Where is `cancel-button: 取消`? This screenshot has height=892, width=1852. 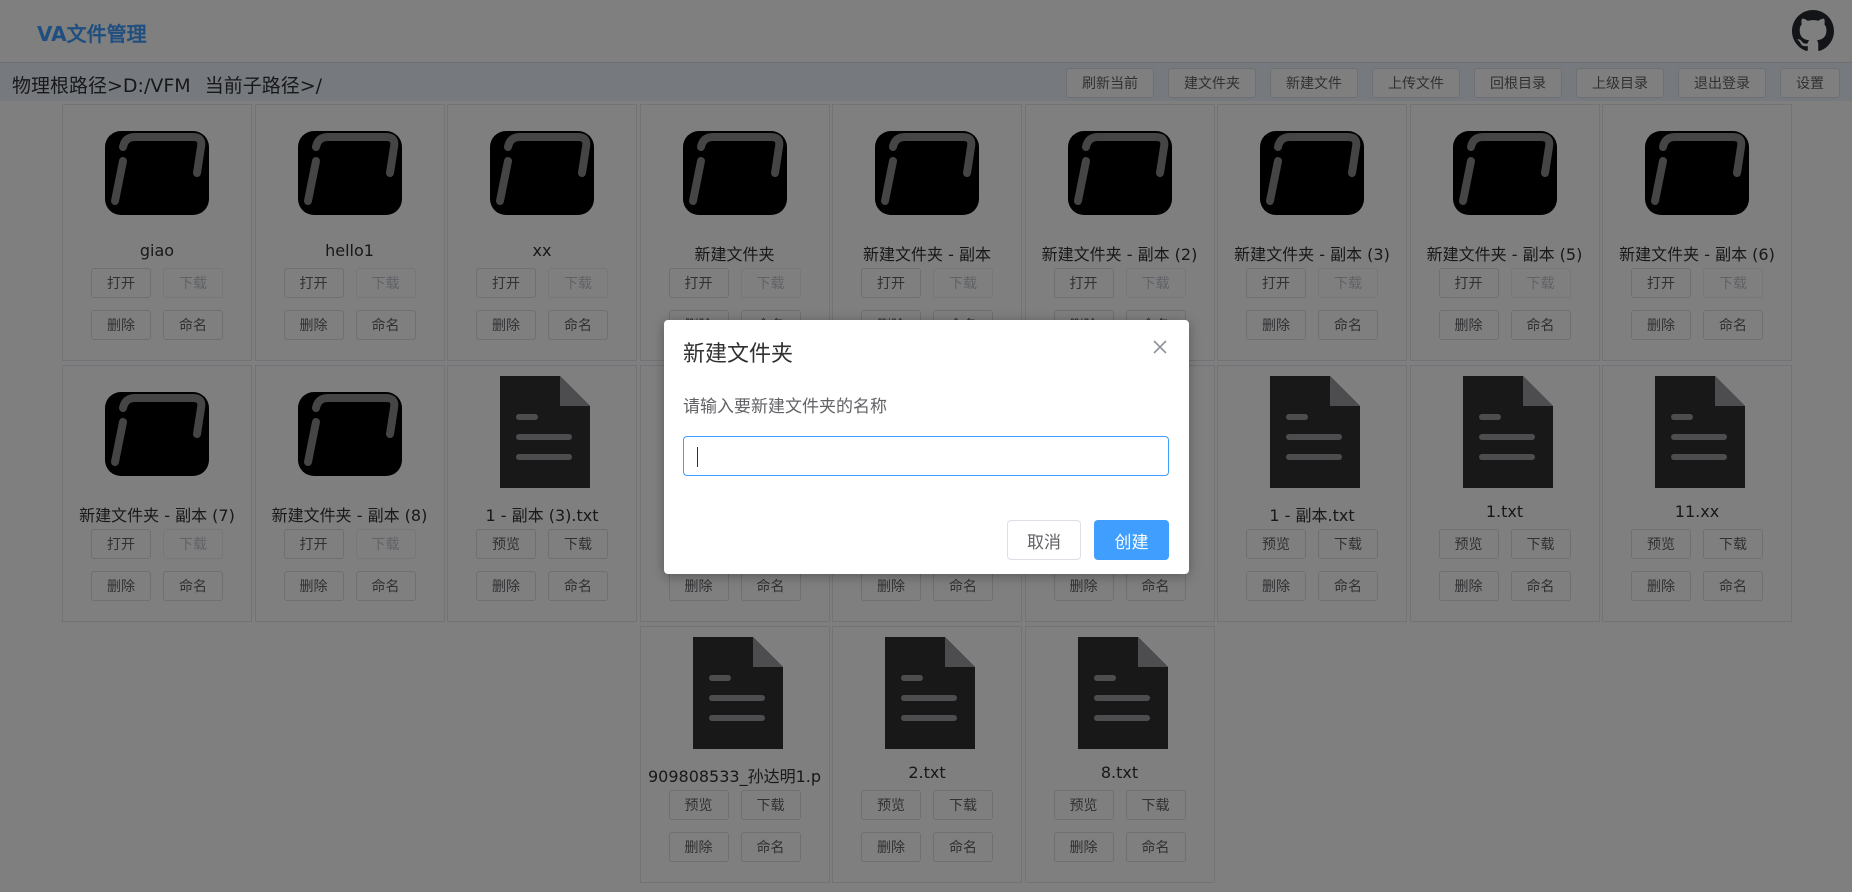 cancel-button: 取消 is located at coordinates (1044, 540).